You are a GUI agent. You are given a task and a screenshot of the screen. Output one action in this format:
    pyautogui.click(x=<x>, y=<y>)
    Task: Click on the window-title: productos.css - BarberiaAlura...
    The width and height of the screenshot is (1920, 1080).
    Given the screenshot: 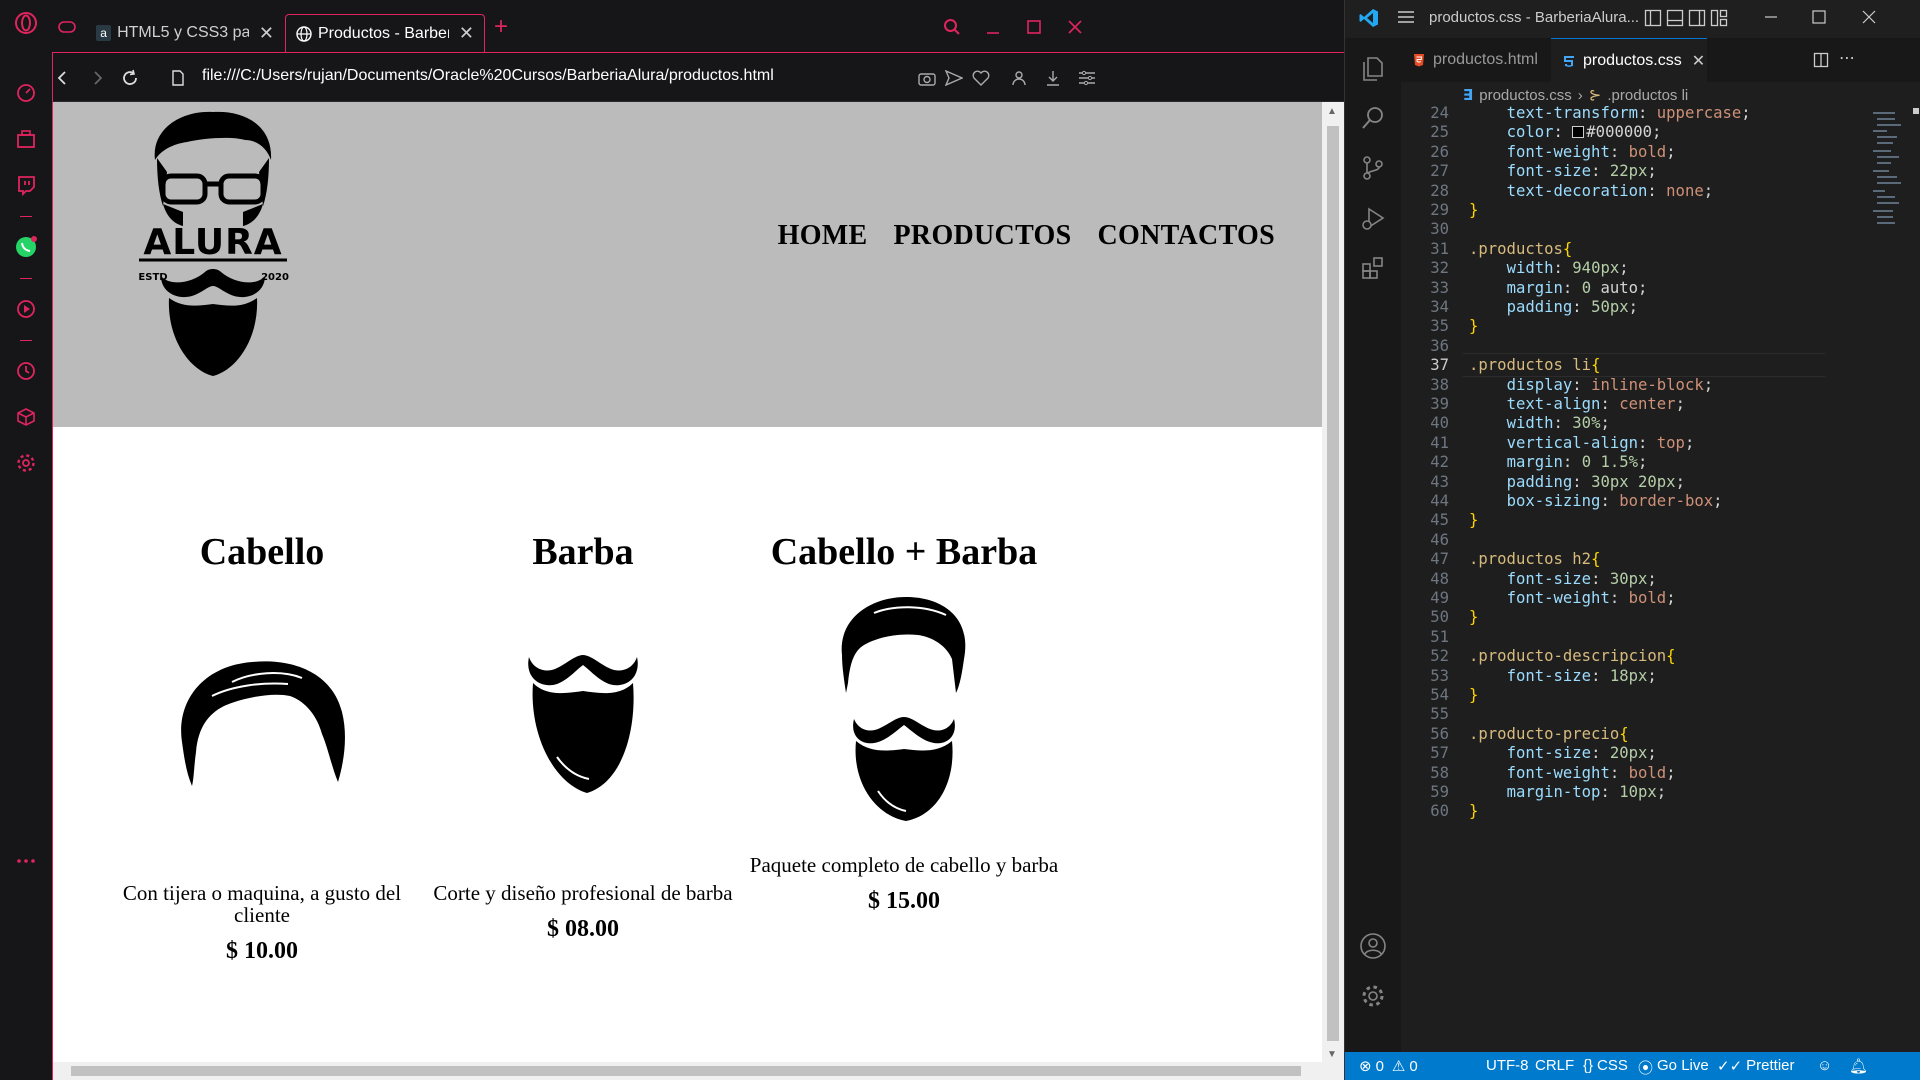 What is the action you would take?
    pyautogui.click(x=1534, y=17)
    